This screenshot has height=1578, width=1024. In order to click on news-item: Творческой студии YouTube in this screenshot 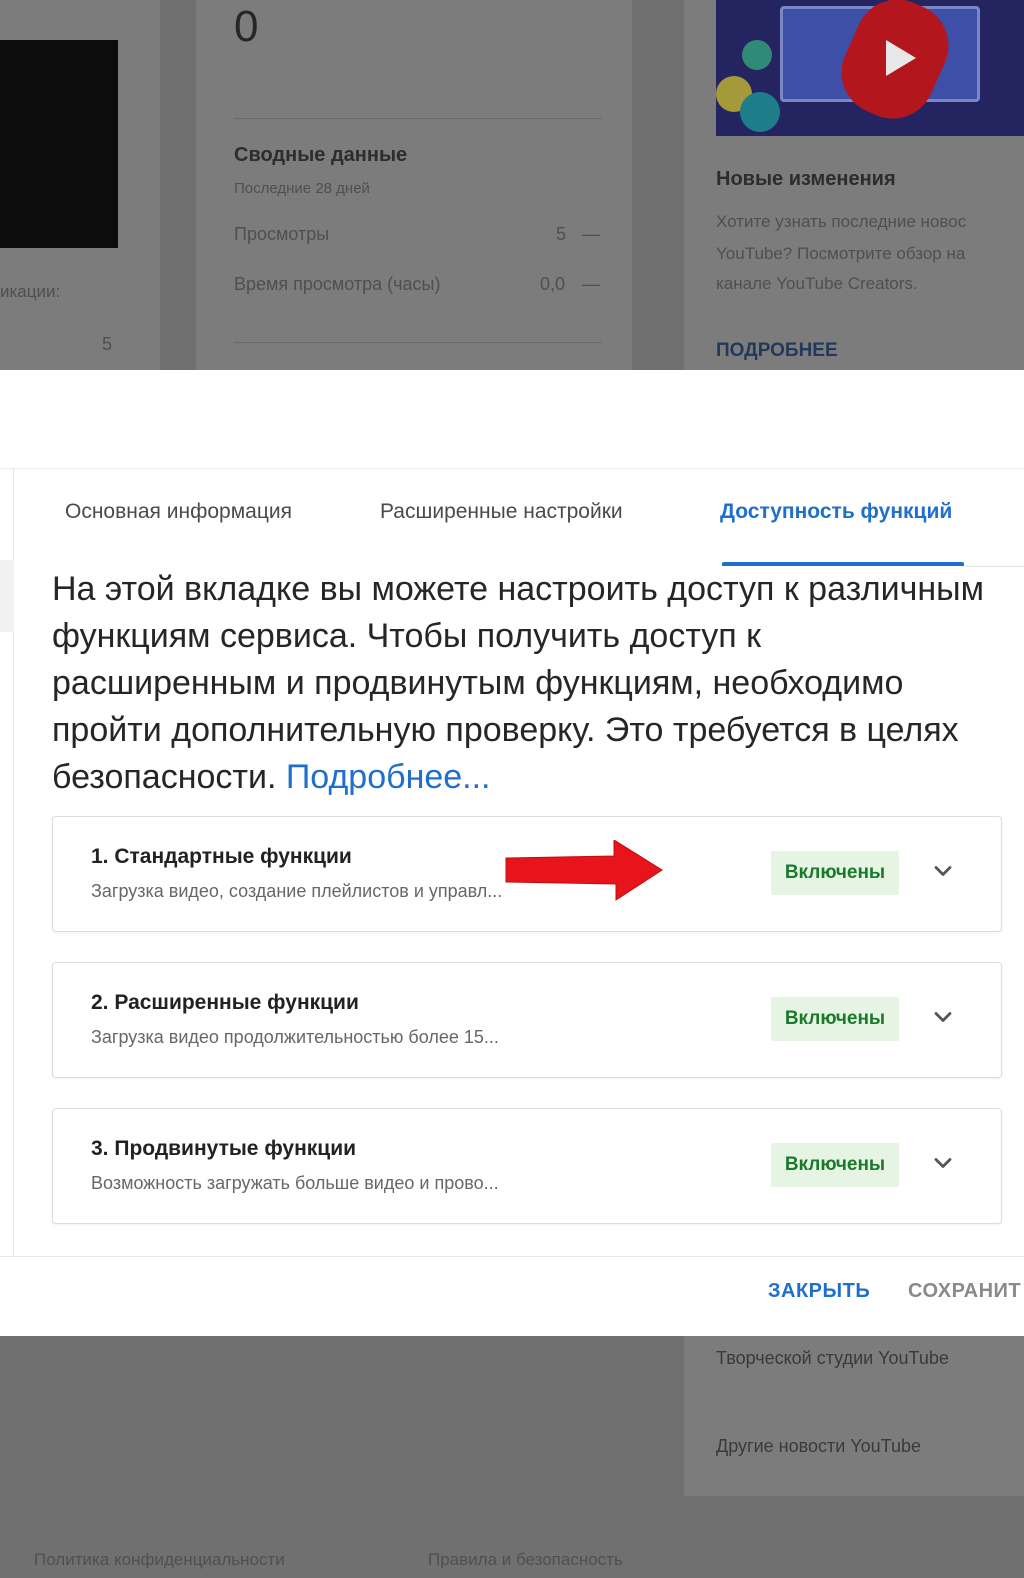, I will do `click(832, 1358)`.